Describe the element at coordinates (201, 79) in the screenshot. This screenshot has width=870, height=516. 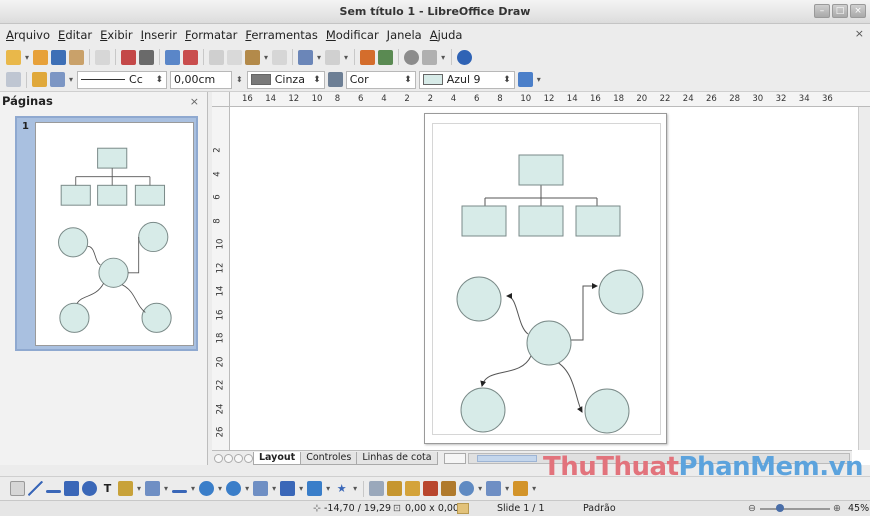
I see `line-width-input: 0,00cm` at that location.